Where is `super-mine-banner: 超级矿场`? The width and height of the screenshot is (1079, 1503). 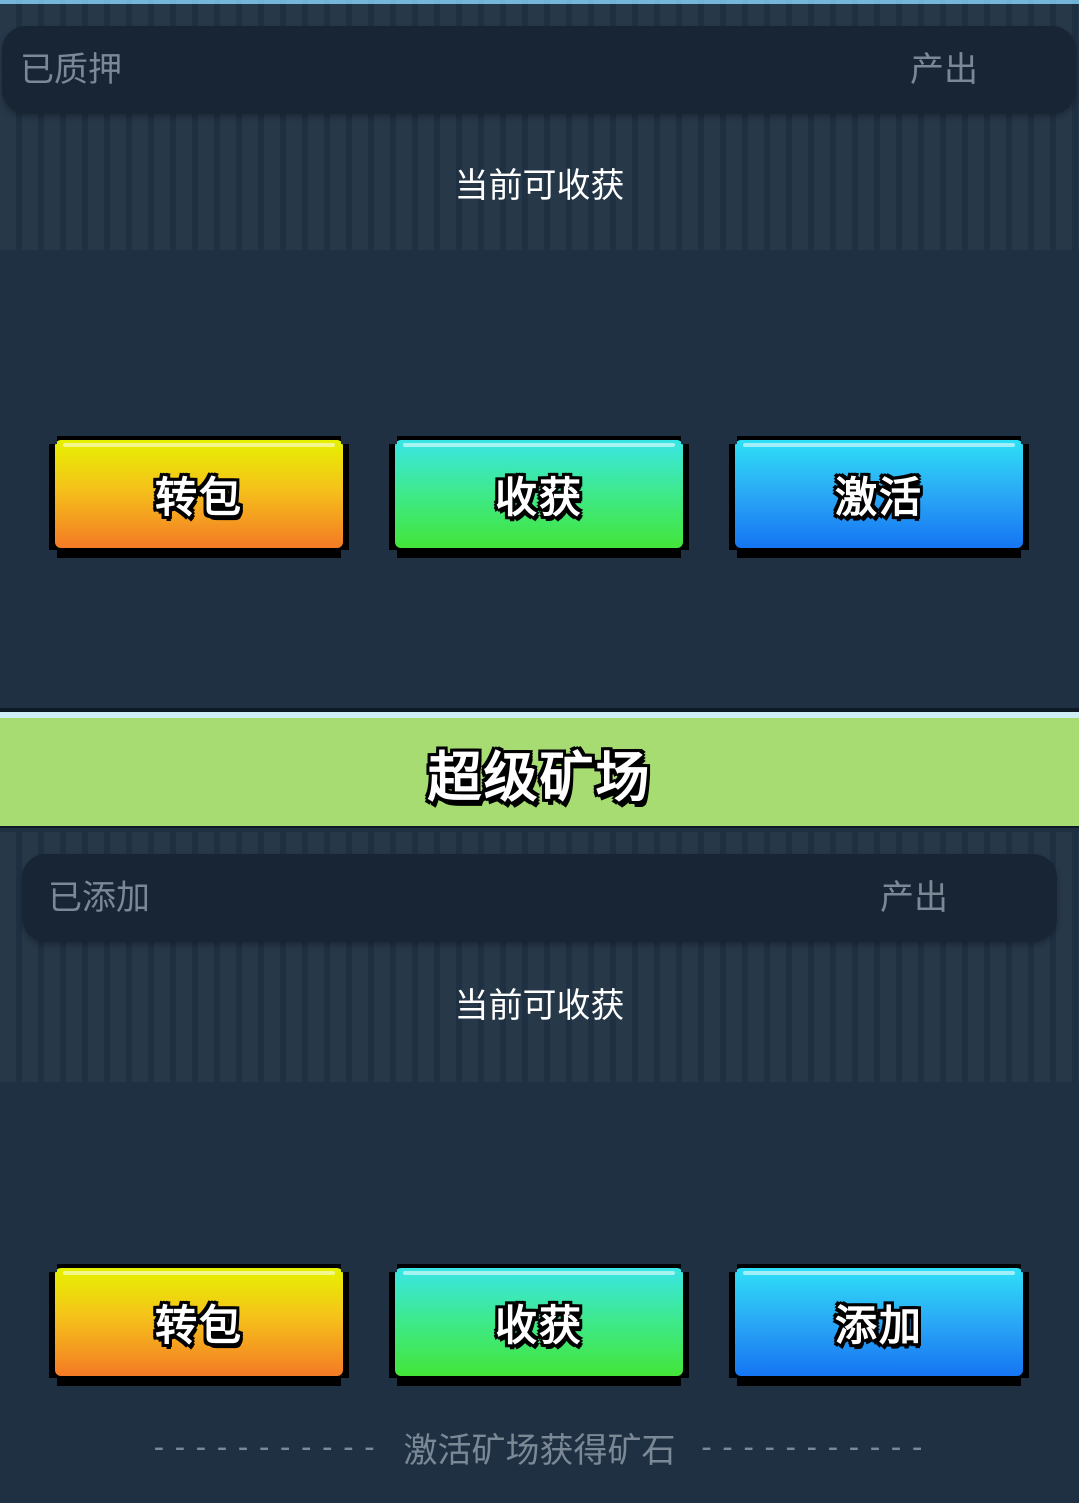
super-mine-banner: 超级矿场 is located at coordinates (539, 770).